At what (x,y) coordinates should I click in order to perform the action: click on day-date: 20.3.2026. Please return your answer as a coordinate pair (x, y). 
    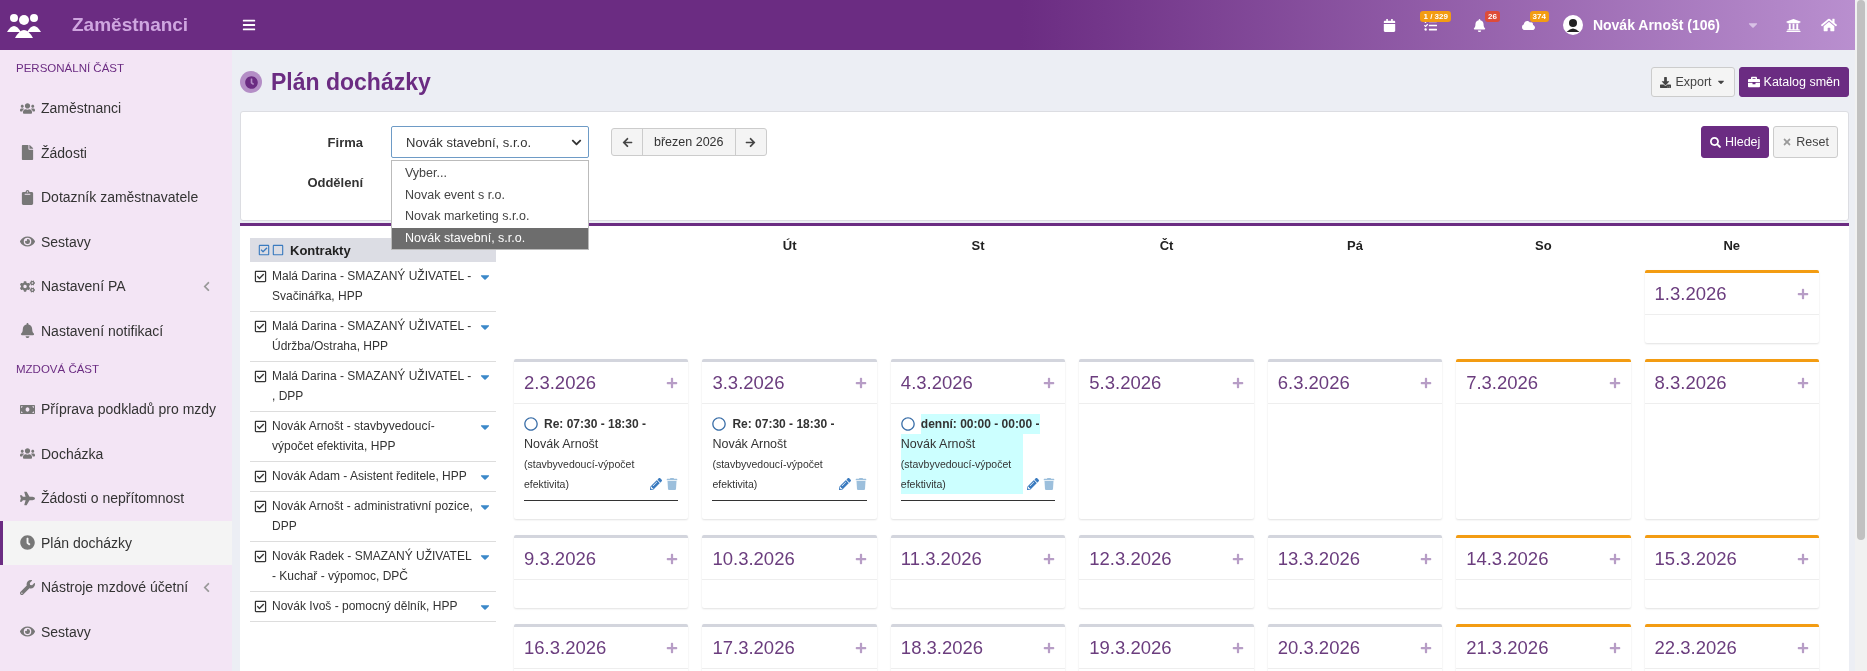
    Looking at the image, I should click on (1318, 647).